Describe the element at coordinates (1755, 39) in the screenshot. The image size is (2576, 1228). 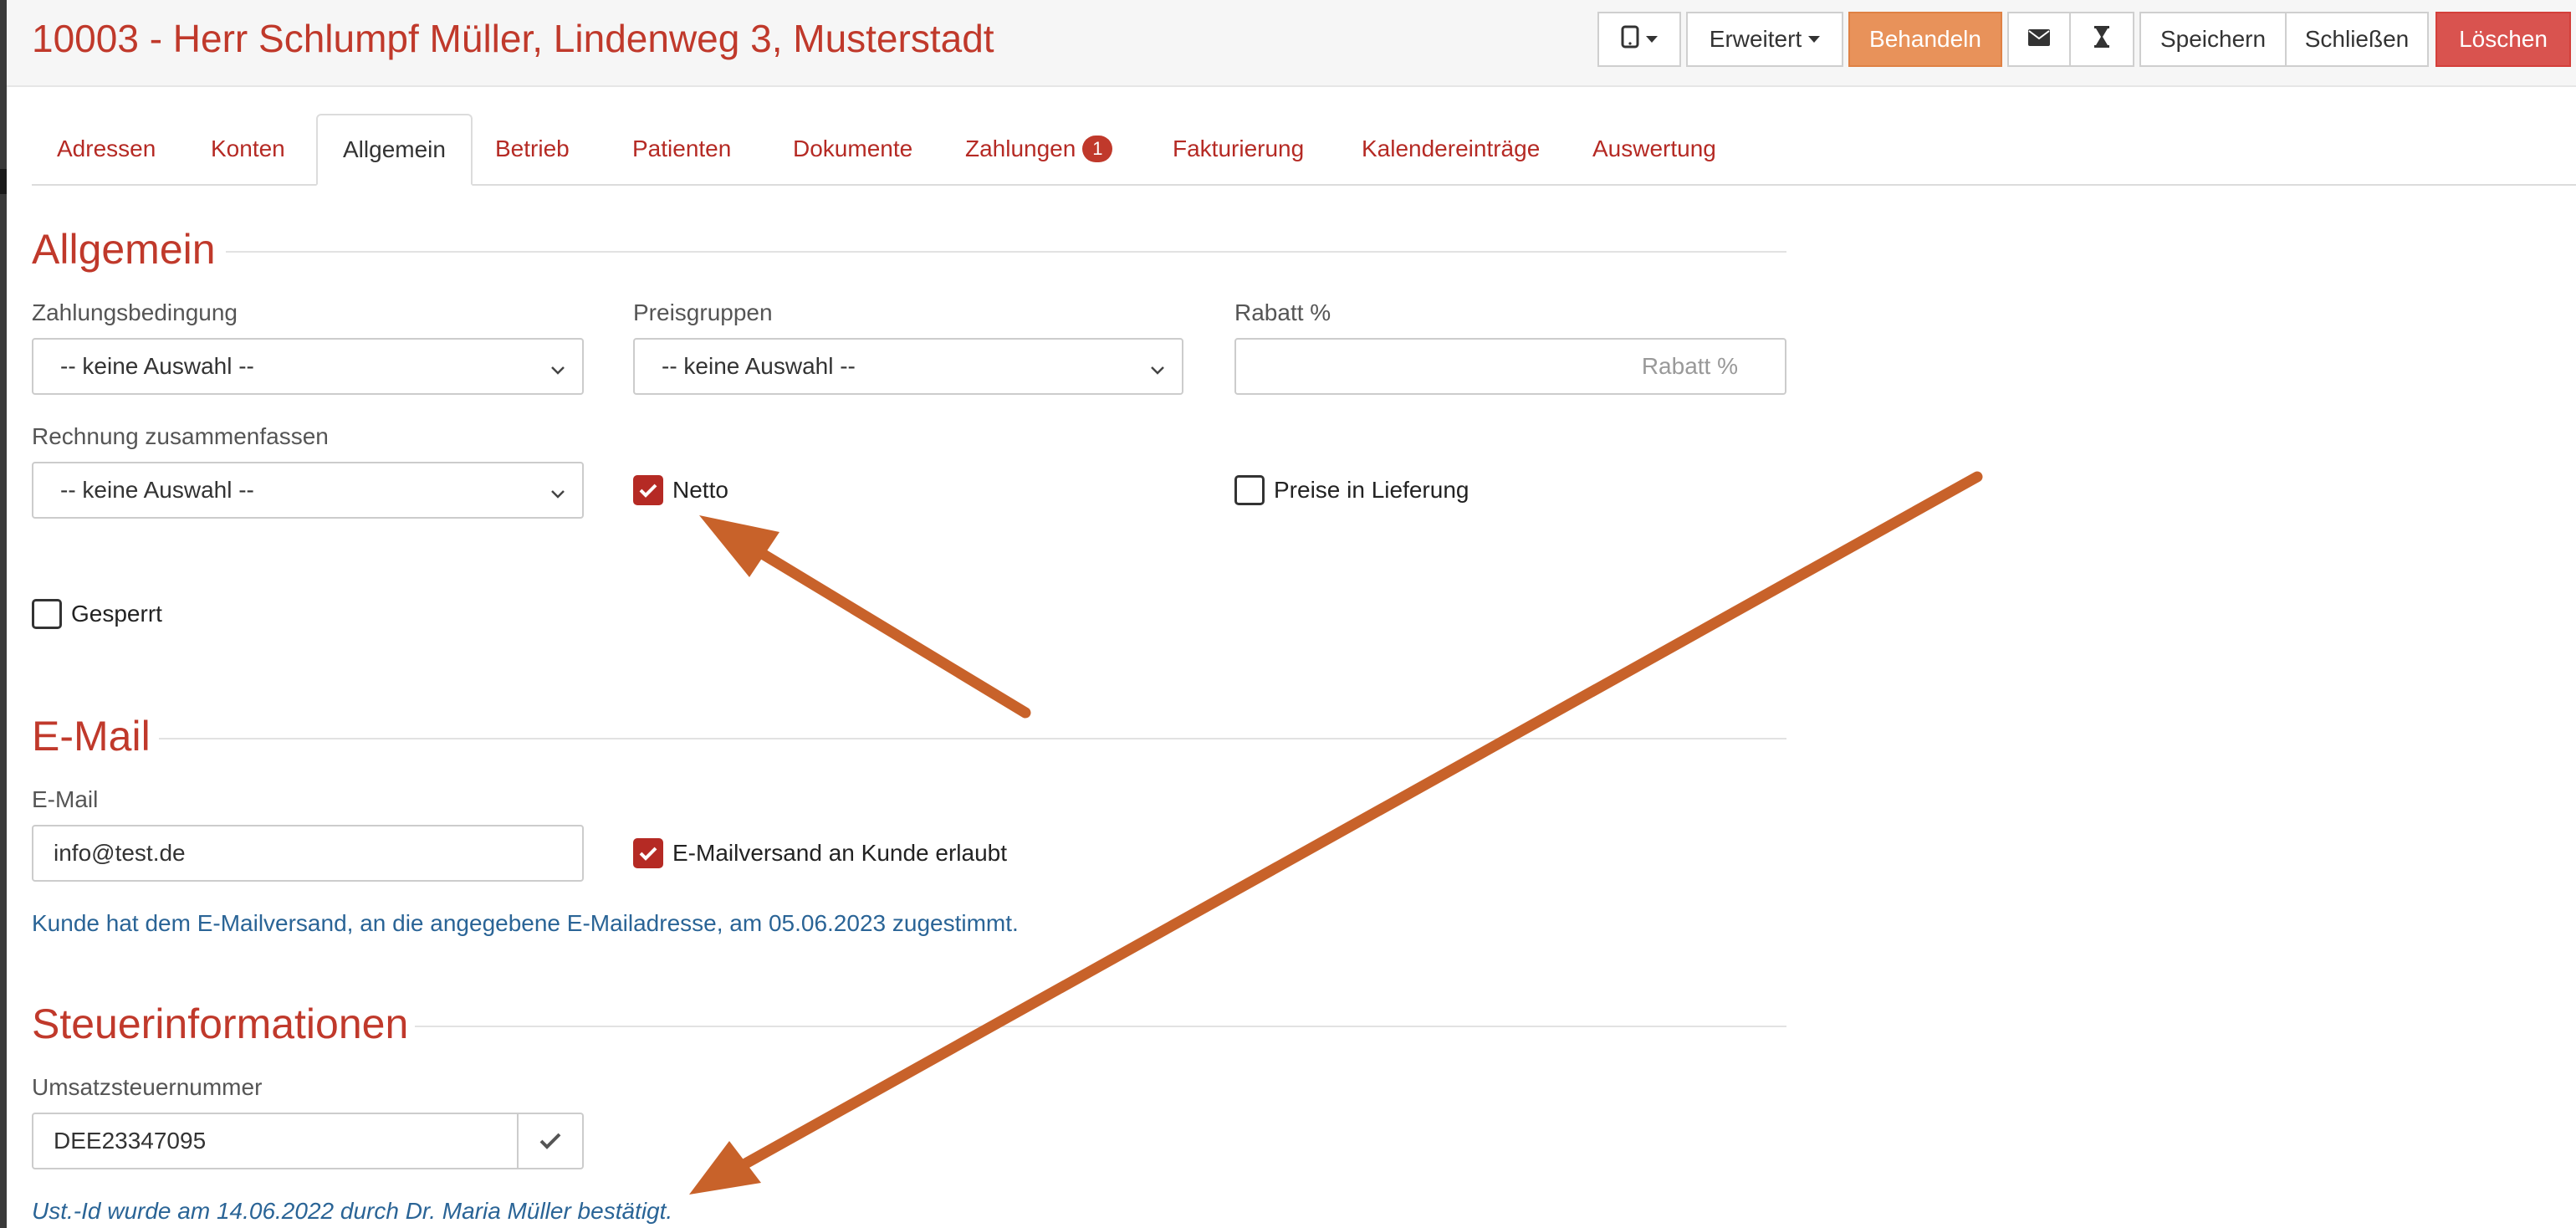
I see `erweitert-label: Erweitert` at that location.